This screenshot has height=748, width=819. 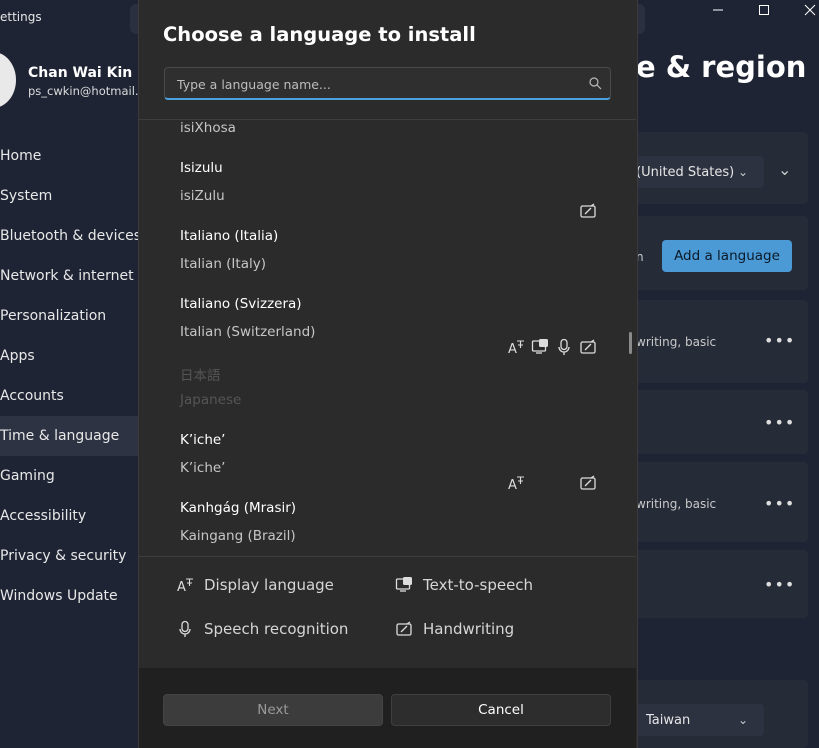 I want to click on language-english-name: Kaingang (Brazil), so click(x=238, y=536).